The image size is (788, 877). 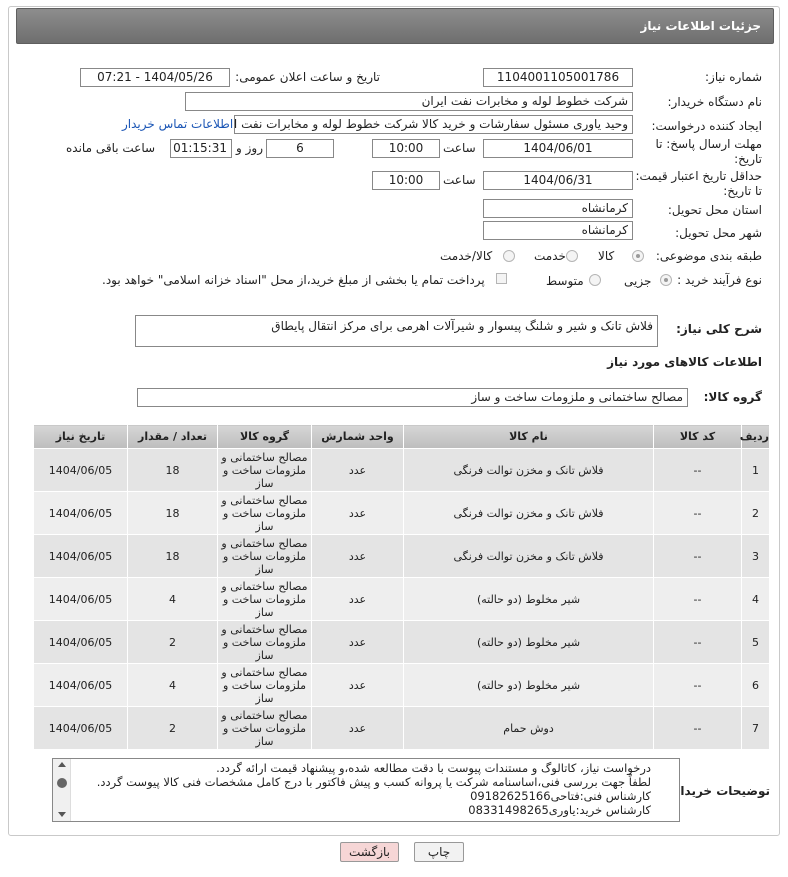 What do you see at coordinates (700, 26) in the screenshot?
I see `panel-title: جزئیات اطلاعات نیاز` at bounding box center [700, 26].